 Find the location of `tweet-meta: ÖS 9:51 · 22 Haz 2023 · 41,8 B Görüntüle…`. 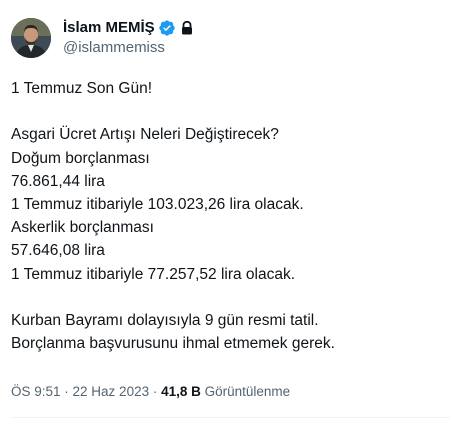

tweet-meta: ÖS 9:51 · 22 Haz 2023 · 41,8 B Görüntüle… is located at coordinates (150, 392).